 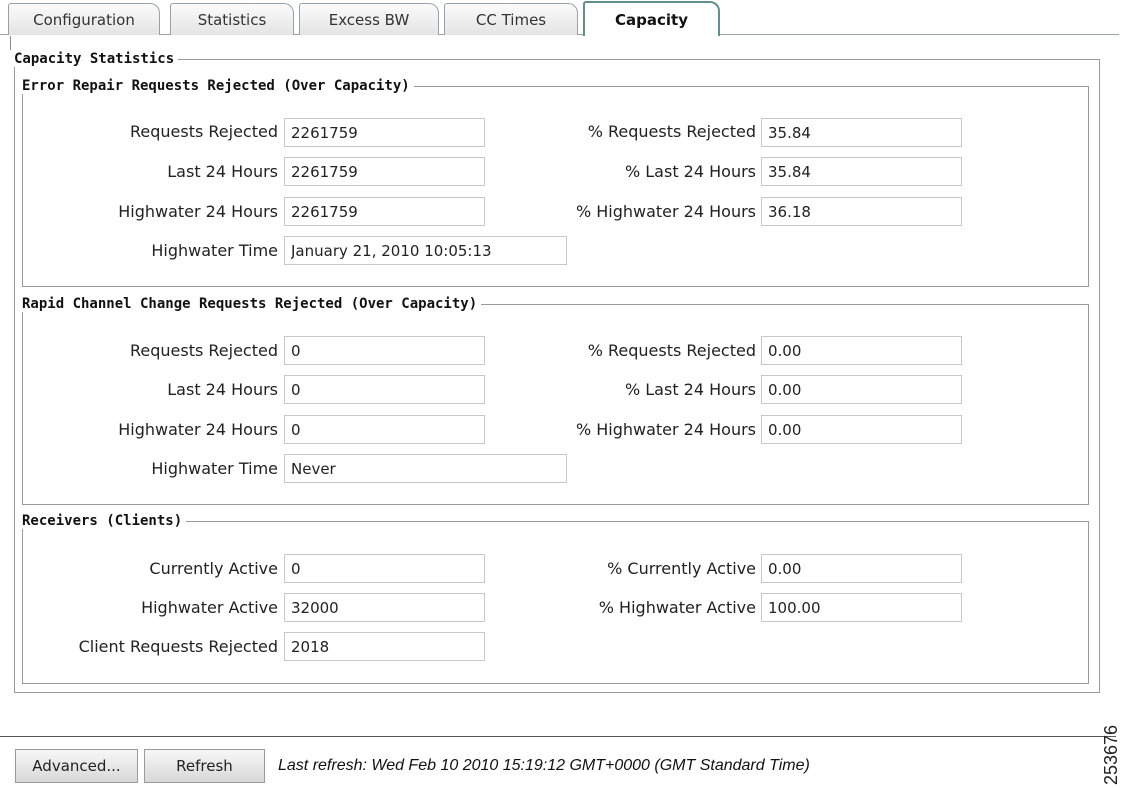 I want to click on rcc-highwater-24-hours-label: Highwater 24 Hours, so click(x=198, y=429).